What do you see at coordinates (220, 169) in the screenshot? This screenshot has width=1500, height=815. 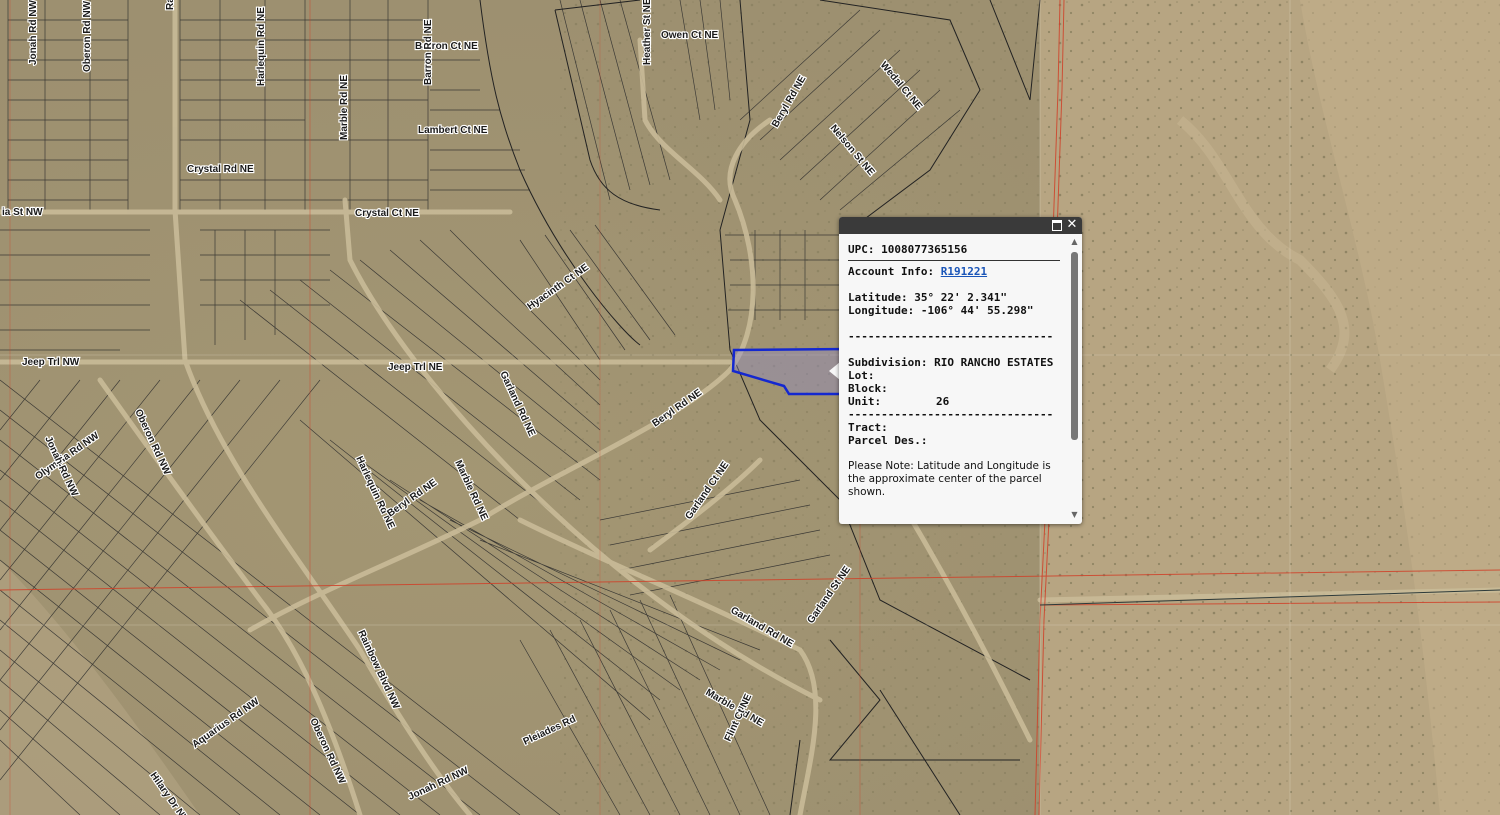 I see `street-label: Crystal Rd NE` at bounding box center [220, 169].